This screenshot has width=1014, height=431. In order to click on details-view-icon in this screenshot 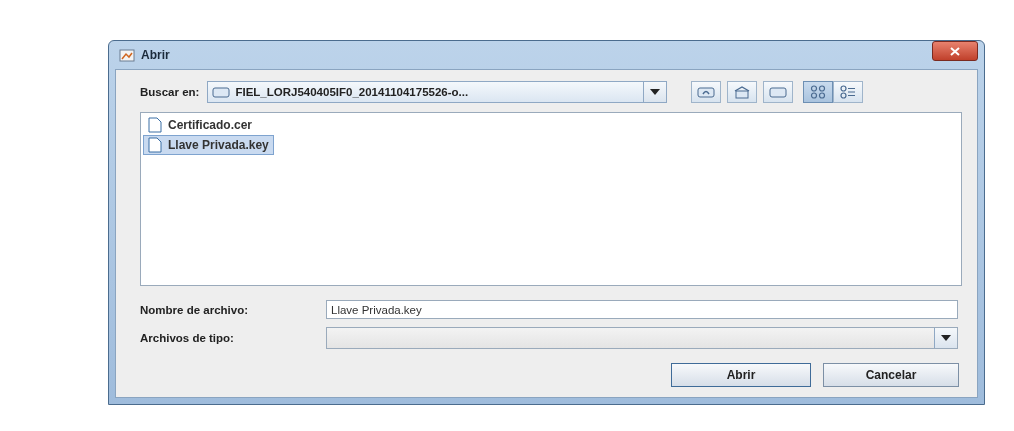, I will do `click(848, 92)`.